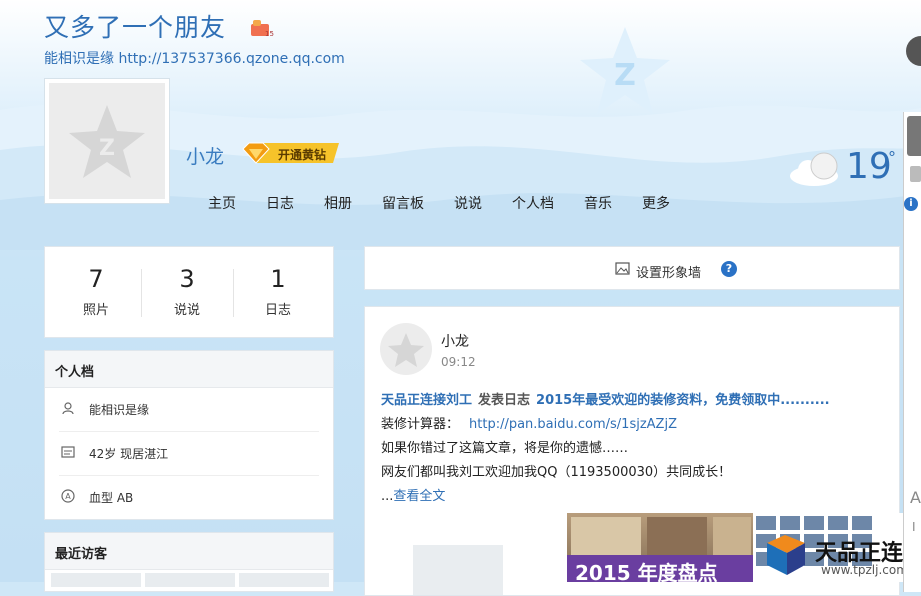 The image size is (921, 596). I want to click on page-subtitle: 能相识是缘 http://137537366.qzone.qq.com, so click(194, 58).